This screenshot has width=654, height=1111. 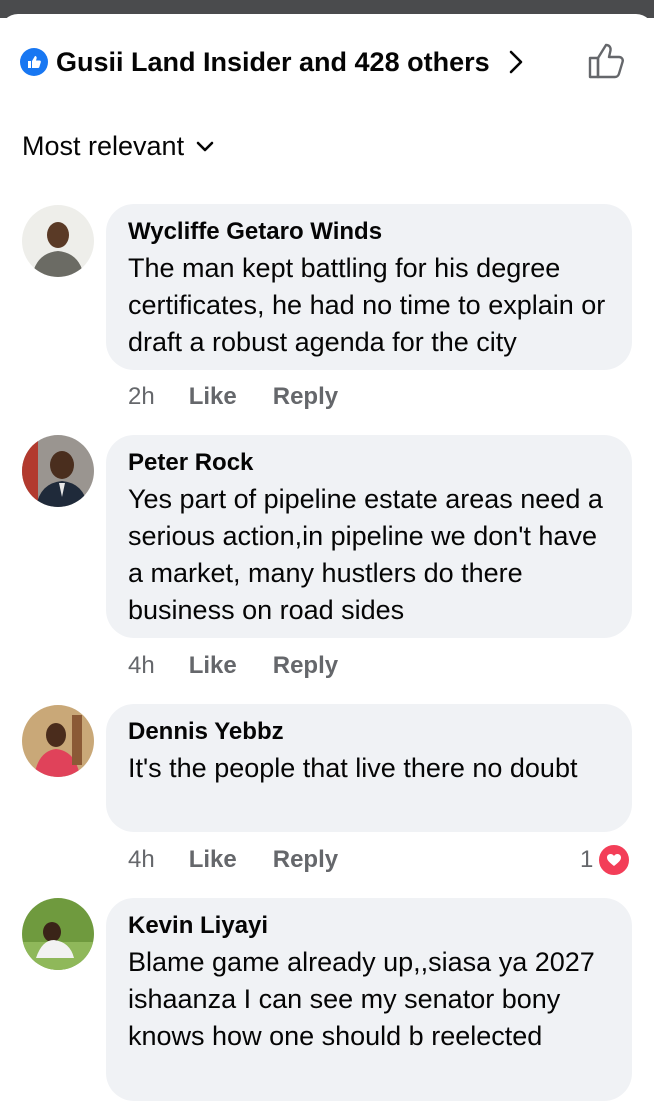 What do you see at coordinates (103, 146) in the screenshot?
I see `sort-label: Most relevant` at bounding box center [103, 146].